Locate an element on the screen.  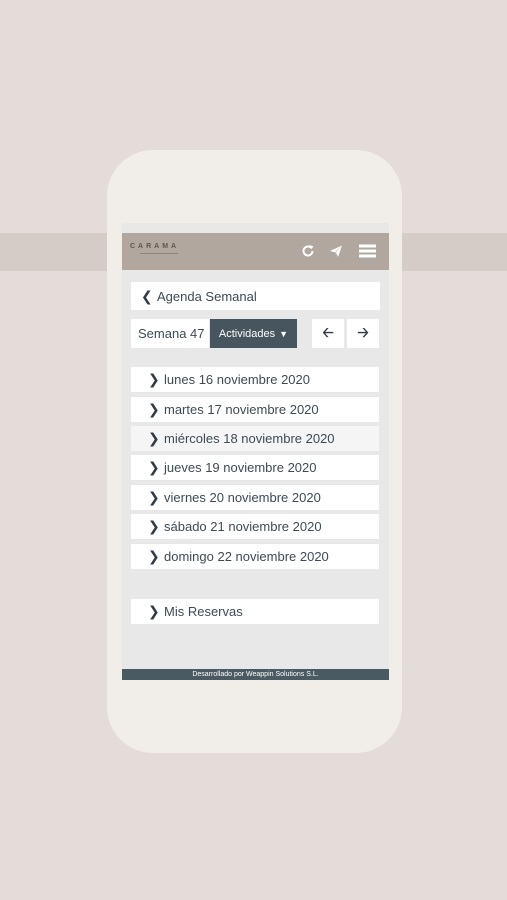
day-item: ❯ miércoles 18 noviembre 2020 is located at coordinates (255, 438).